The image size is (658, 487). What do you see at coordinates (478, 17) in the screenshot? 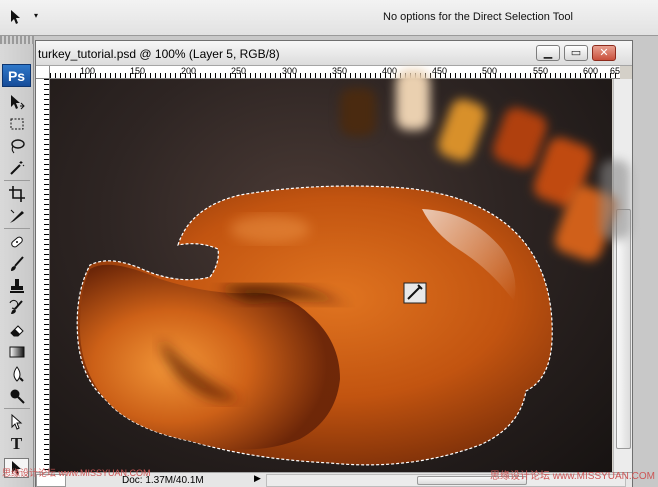
I see `options-text: No options for the Direct Selection Tool` at bounding box center [478, 17].